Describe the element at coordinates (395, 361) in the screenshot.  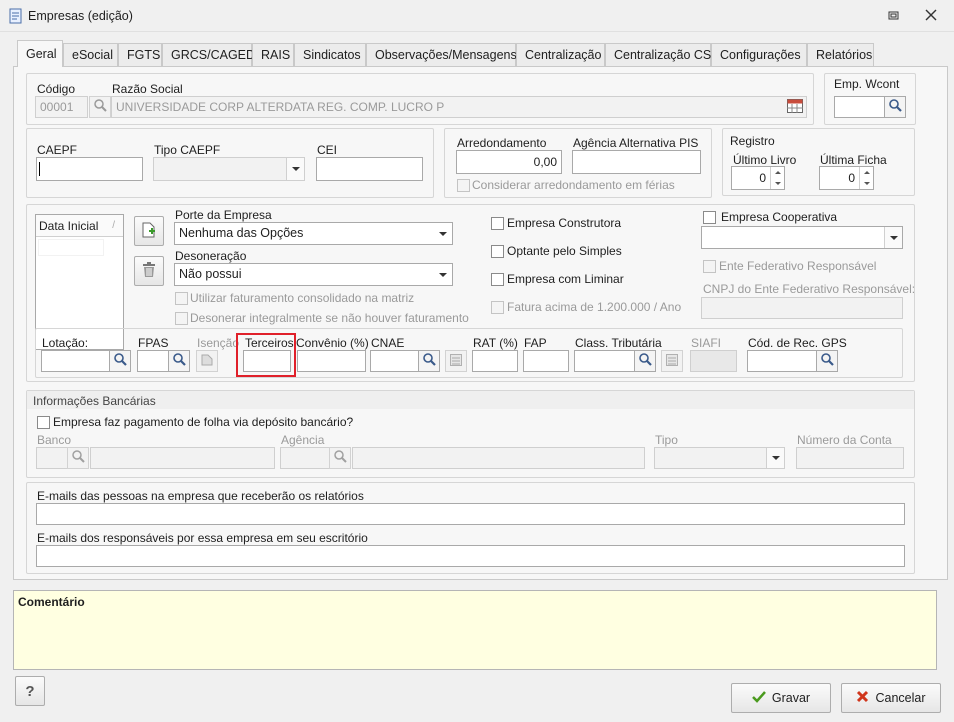
I see `cnae-field` at that location.